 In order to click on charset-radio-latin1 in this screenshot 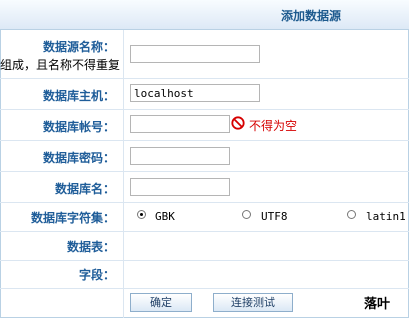, I will do `click(351, 214)`.